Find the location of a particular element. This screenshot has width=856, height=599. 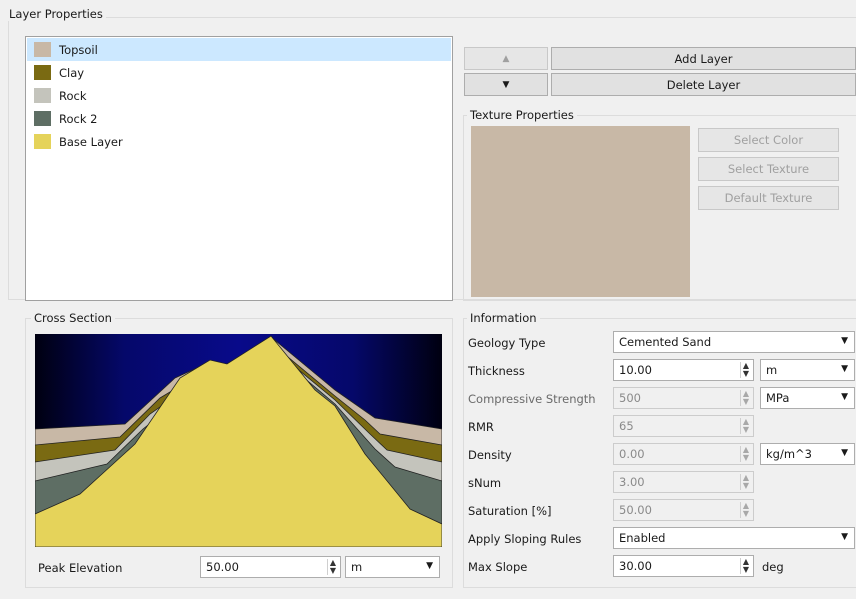

move-layer-up-button: ▲ is located at coordinates (506, 58).